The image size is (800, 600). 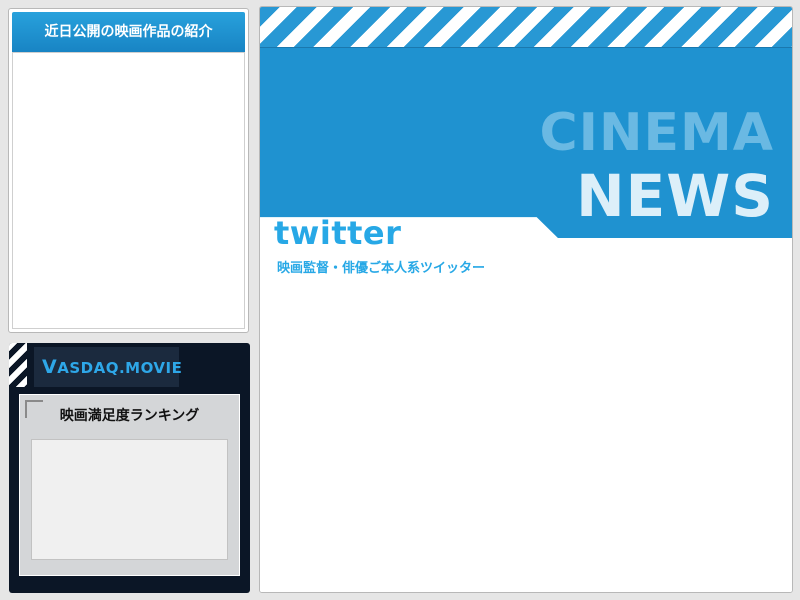 I want to click on upcoming-movies-title: 近日公開の映画作品の紹介, so click(x=128, y=32).